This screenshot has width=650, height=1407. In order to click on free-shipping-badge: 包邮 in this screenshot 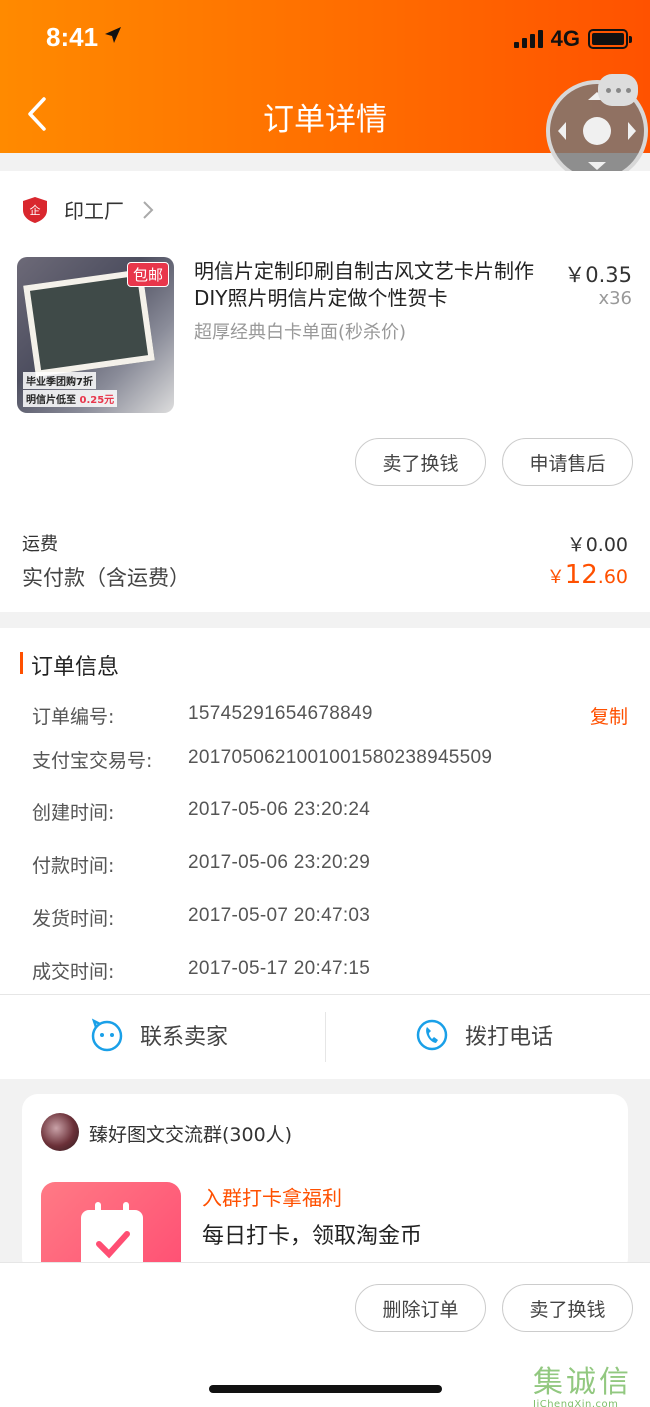, I will do `click(147, 274)`.